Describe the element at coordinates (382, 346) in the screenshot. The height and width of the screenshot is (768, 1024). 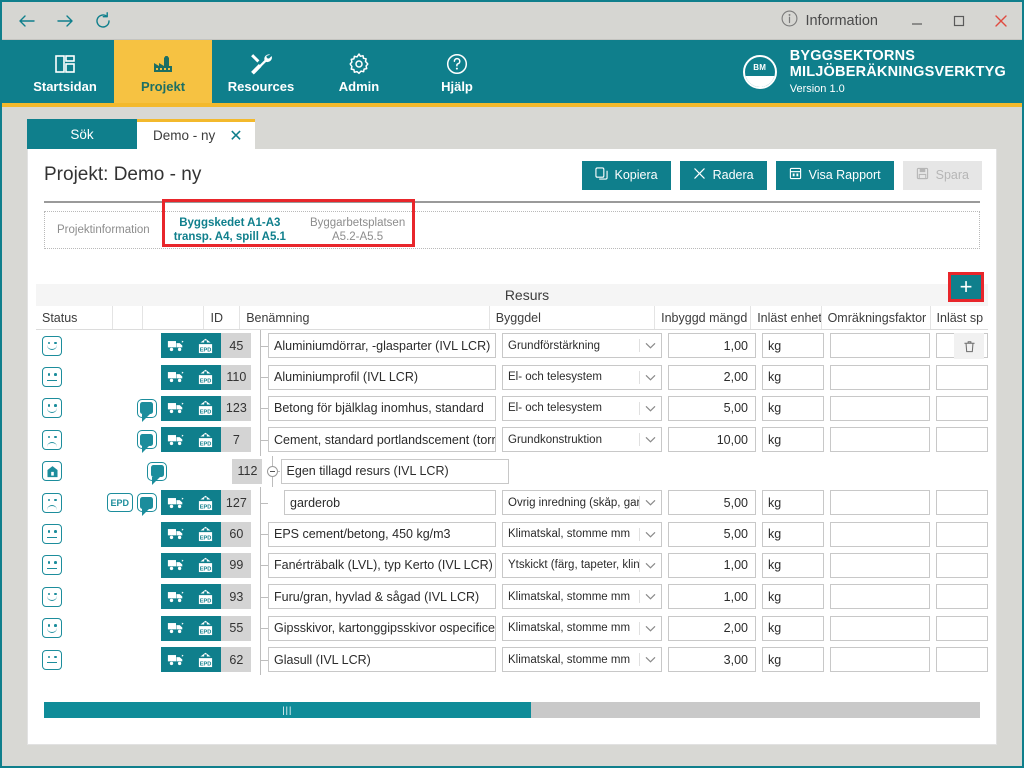
I see `benamning-input: Aluminiumdörrar, -glasparter (IVL LCR)` at that location.